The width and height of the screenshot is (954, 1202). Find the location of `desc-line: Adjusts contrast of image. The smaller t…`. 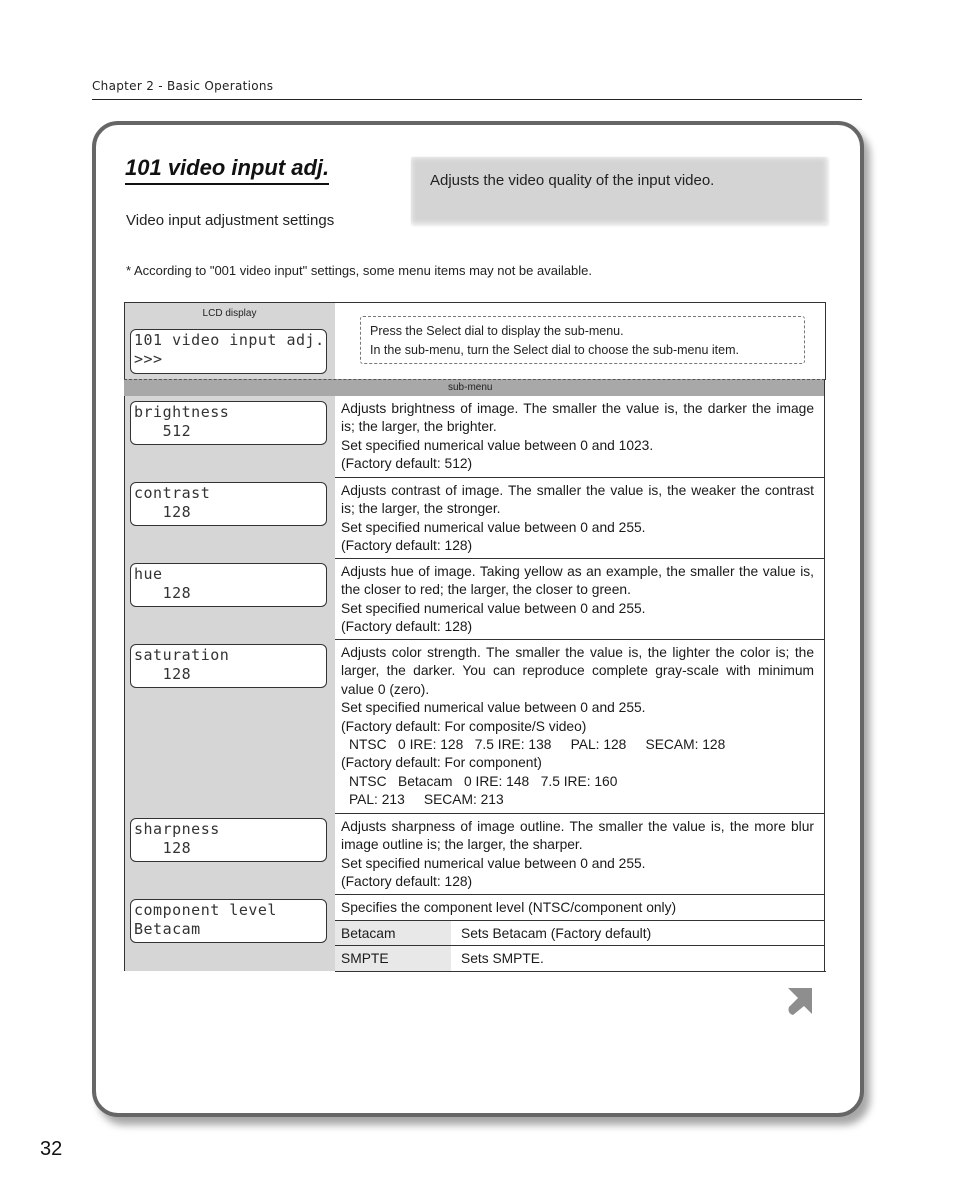

desc-line: Adjusts contrast of image. The smaller t… is located at coordinates (577, 500).